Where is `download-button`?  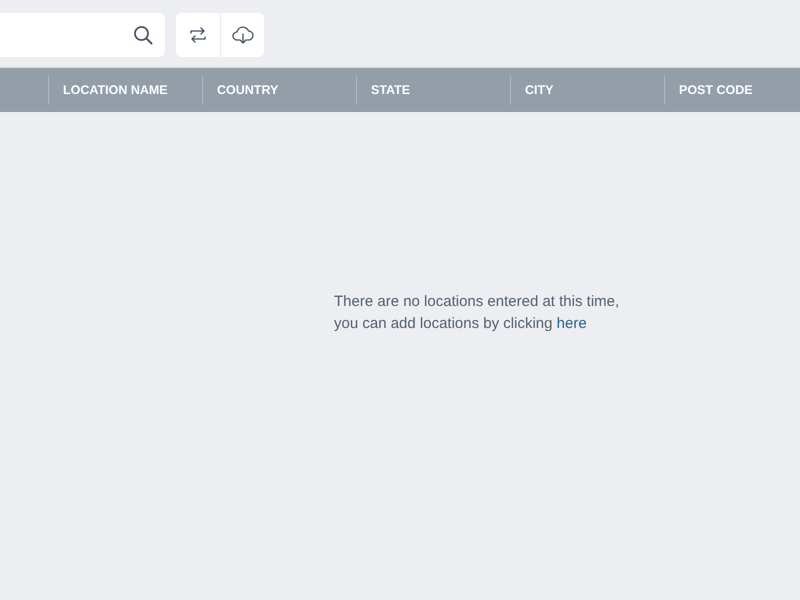 download-button is located at coordinates (242, 35).